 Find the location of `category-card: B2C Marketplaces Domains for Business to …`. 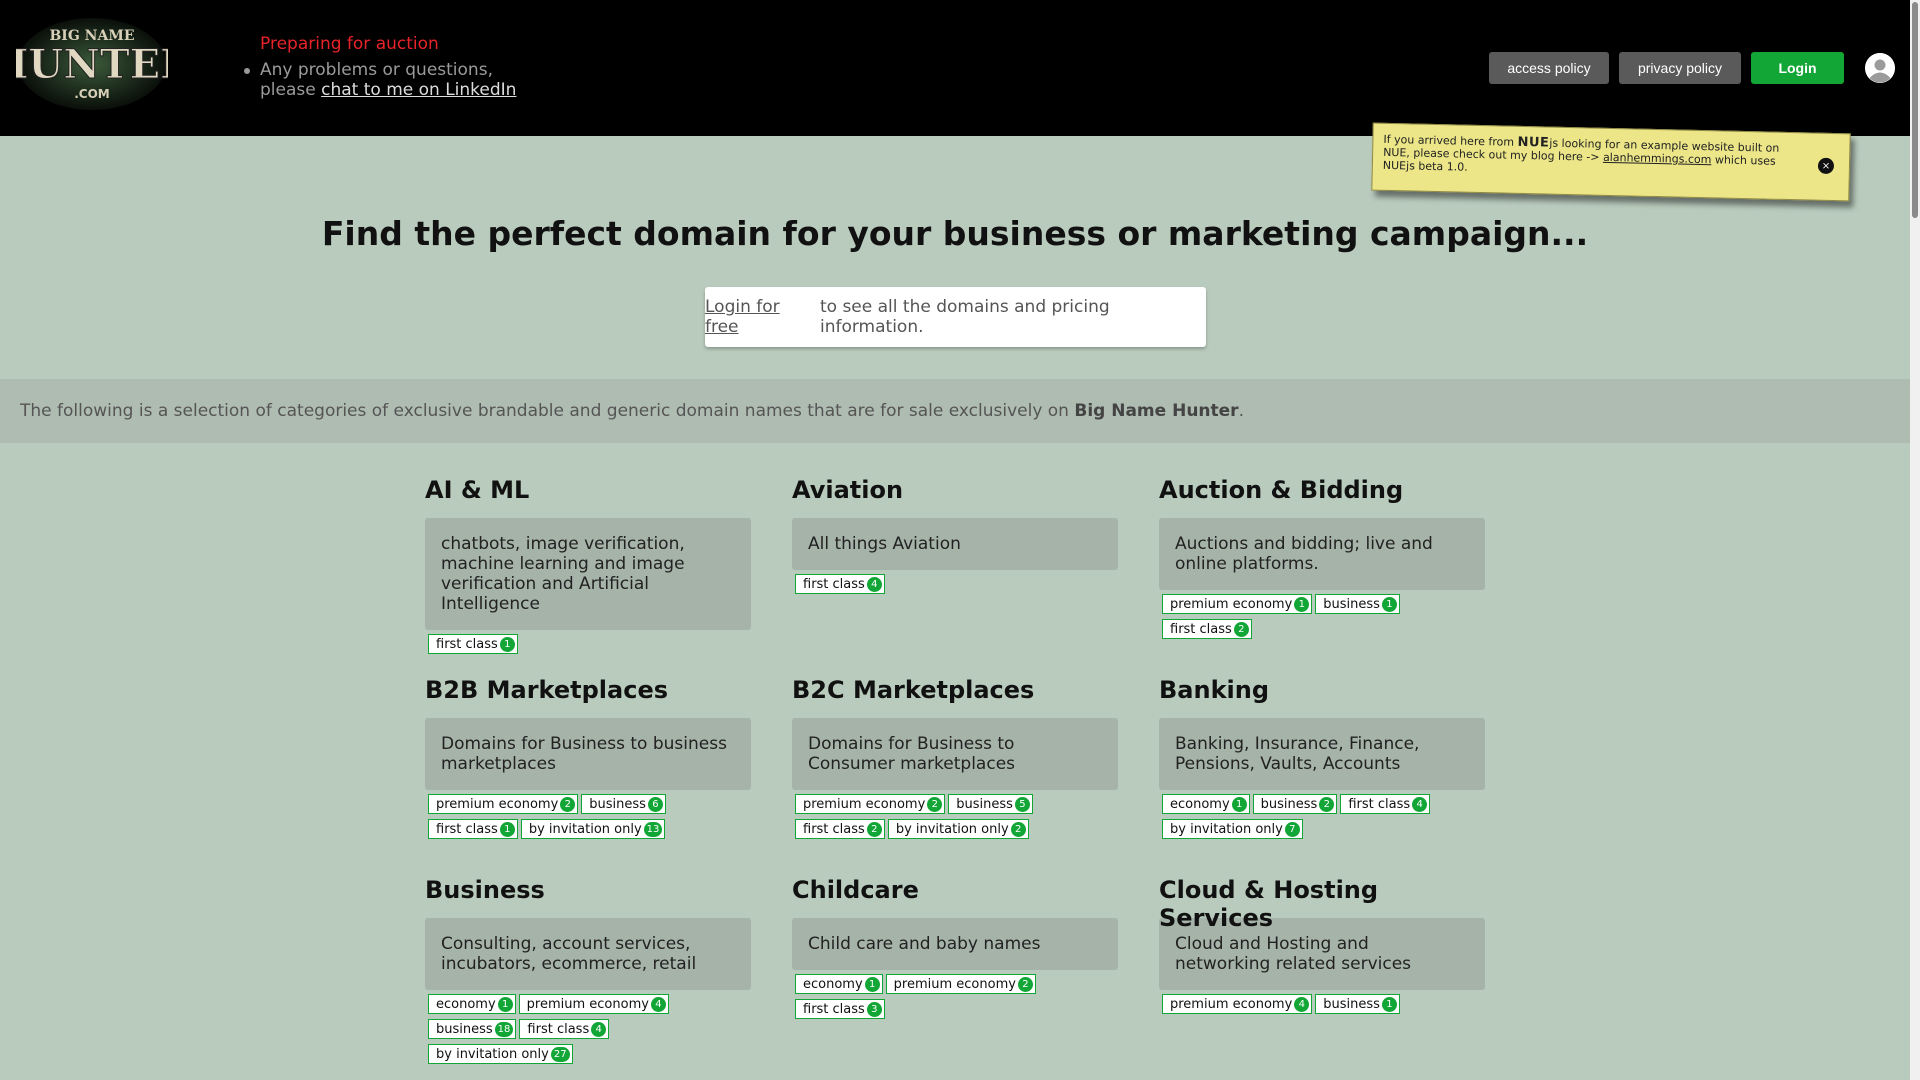

category-card: B2C Marketplaces Domains for Business to … is located at coordinates (955, 776).